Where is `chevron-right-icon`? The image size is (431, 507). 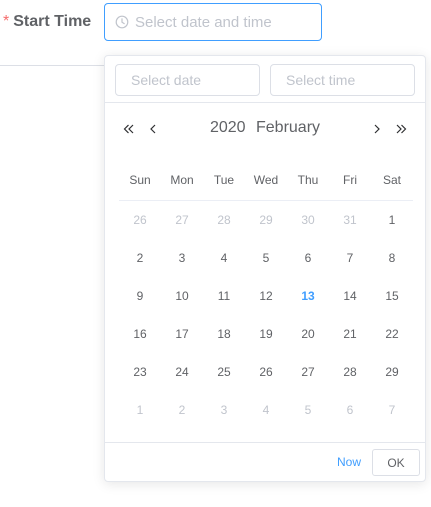 chevron-right-icon is located at coordinates (377, 129).